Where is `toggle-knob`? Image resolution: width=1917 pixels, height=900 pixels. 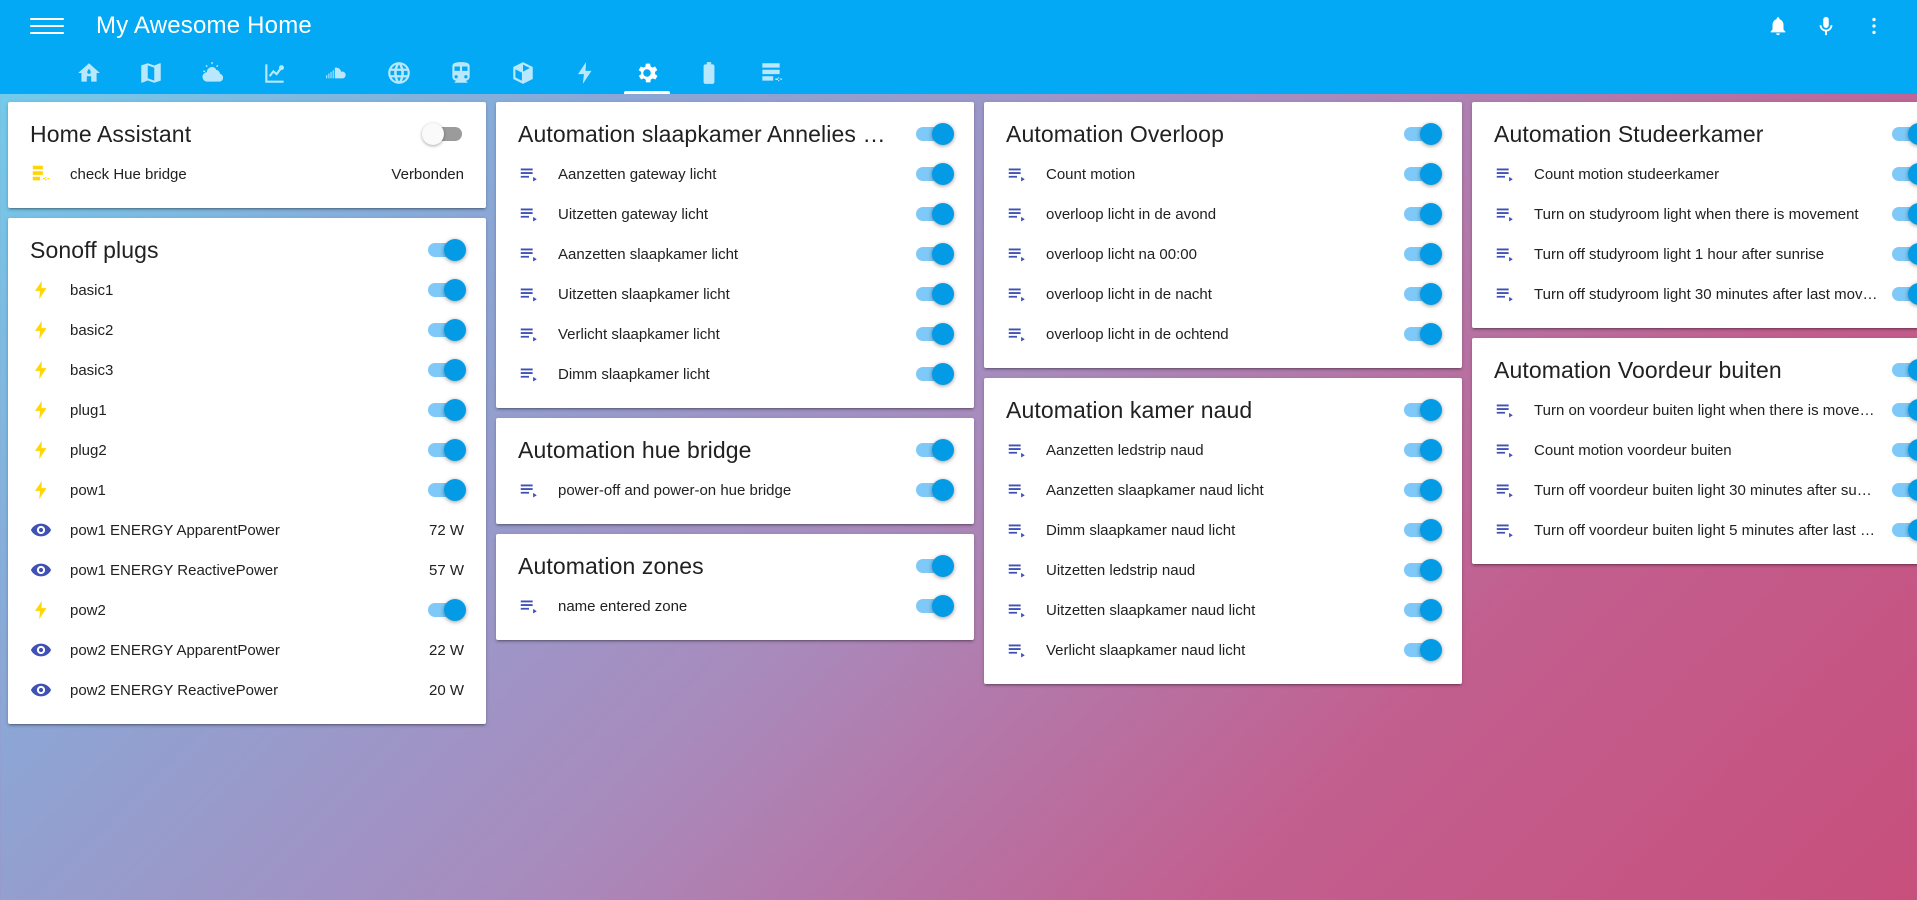 toggle-knob is located at coordinates (1431, 334).